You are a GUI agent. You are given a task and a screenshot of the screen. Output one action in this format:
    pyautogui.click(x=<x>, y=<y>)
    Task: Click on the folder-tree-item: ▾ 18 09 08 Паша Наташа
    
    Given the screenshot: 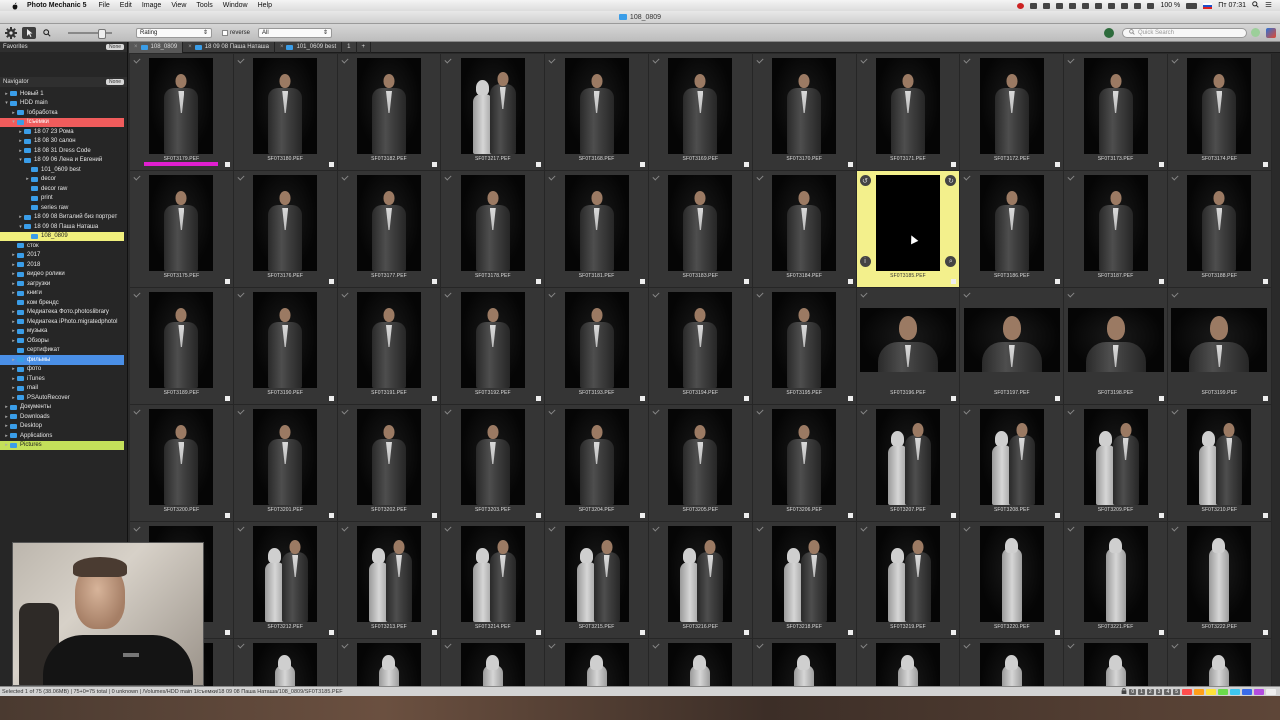 What is the action you would take?
    pyautogui.click(x=63, y=227)
    